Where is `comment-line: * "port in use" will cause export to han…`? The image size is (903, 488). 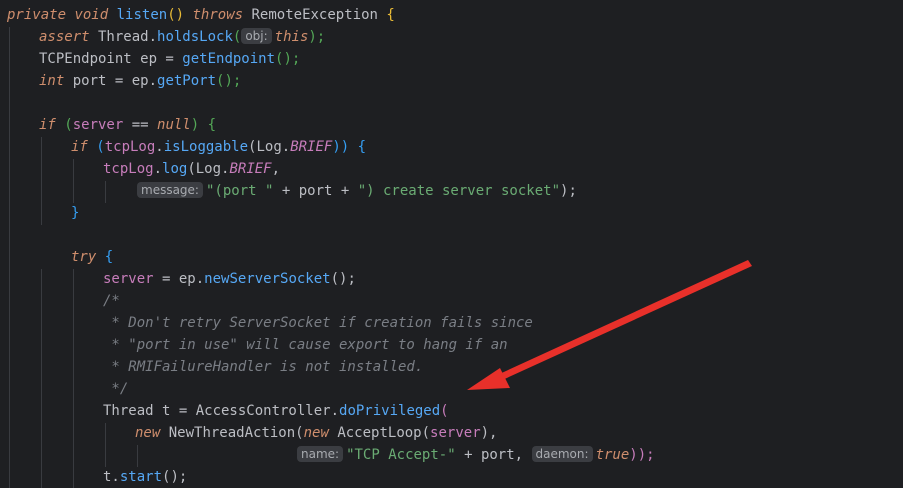
comment-line: * "port in use" will cause export to han… is located at coordinates (451, 345).